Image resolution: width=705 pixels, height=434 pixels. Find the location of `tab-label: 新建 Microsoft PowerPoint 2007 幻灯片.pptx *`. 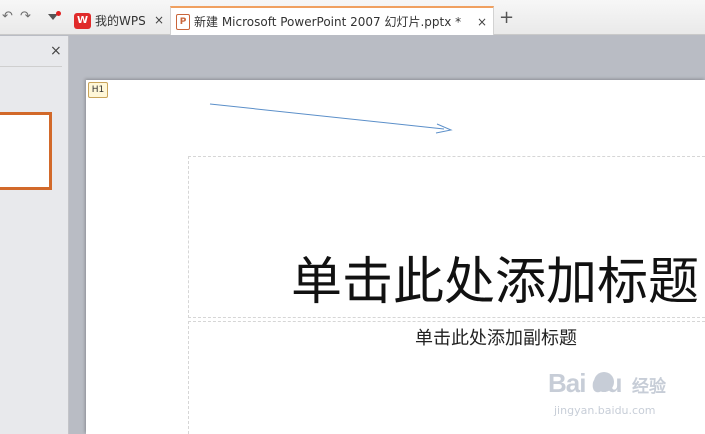

tab-label: 新建 Microsoft PowerPoint 2007 幻灯片.pptx * is located at coordinates (328, 22).